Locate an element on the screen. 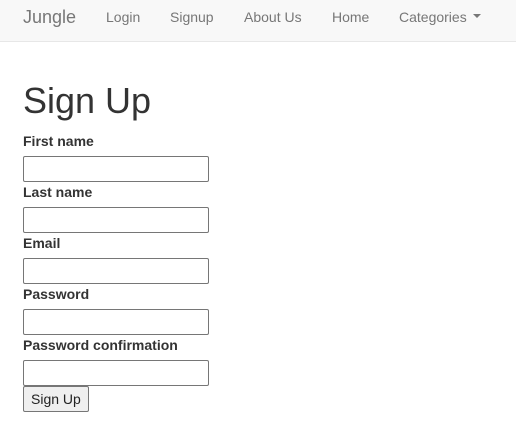 This screenshot has height=443, width=516. password-label: Password is located at coordinates (56, 294).